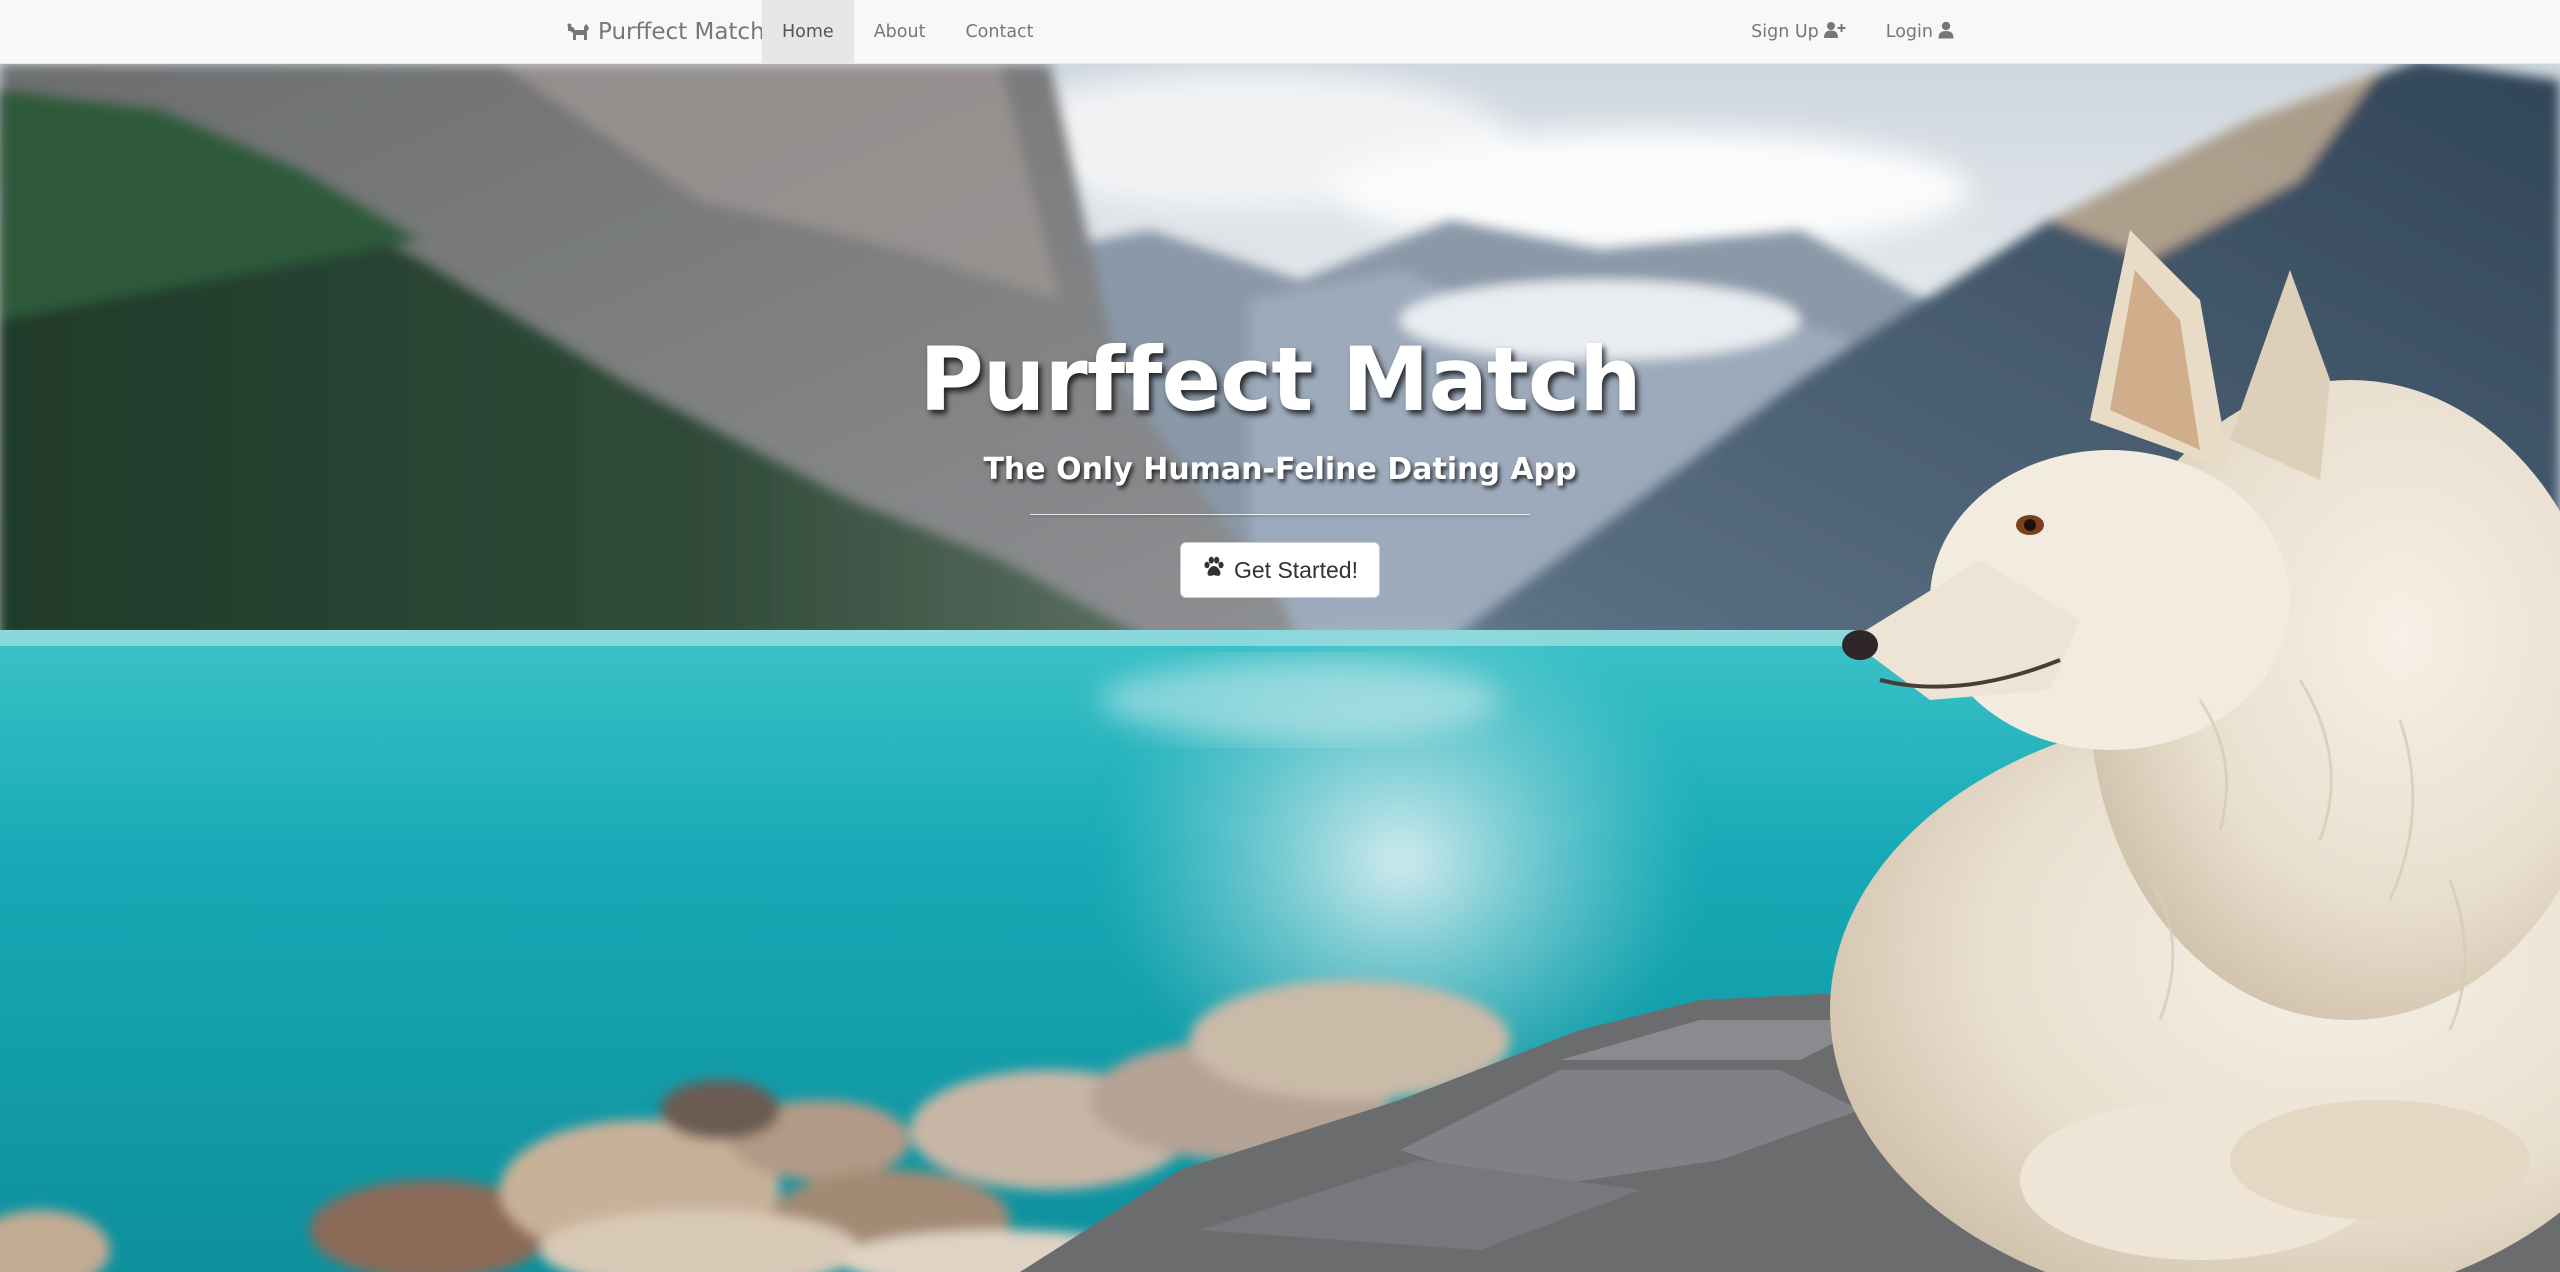 This screenshot has height=1272, width=2560. I want to click on get-started-button: Get Started!, so click(1279, 570).